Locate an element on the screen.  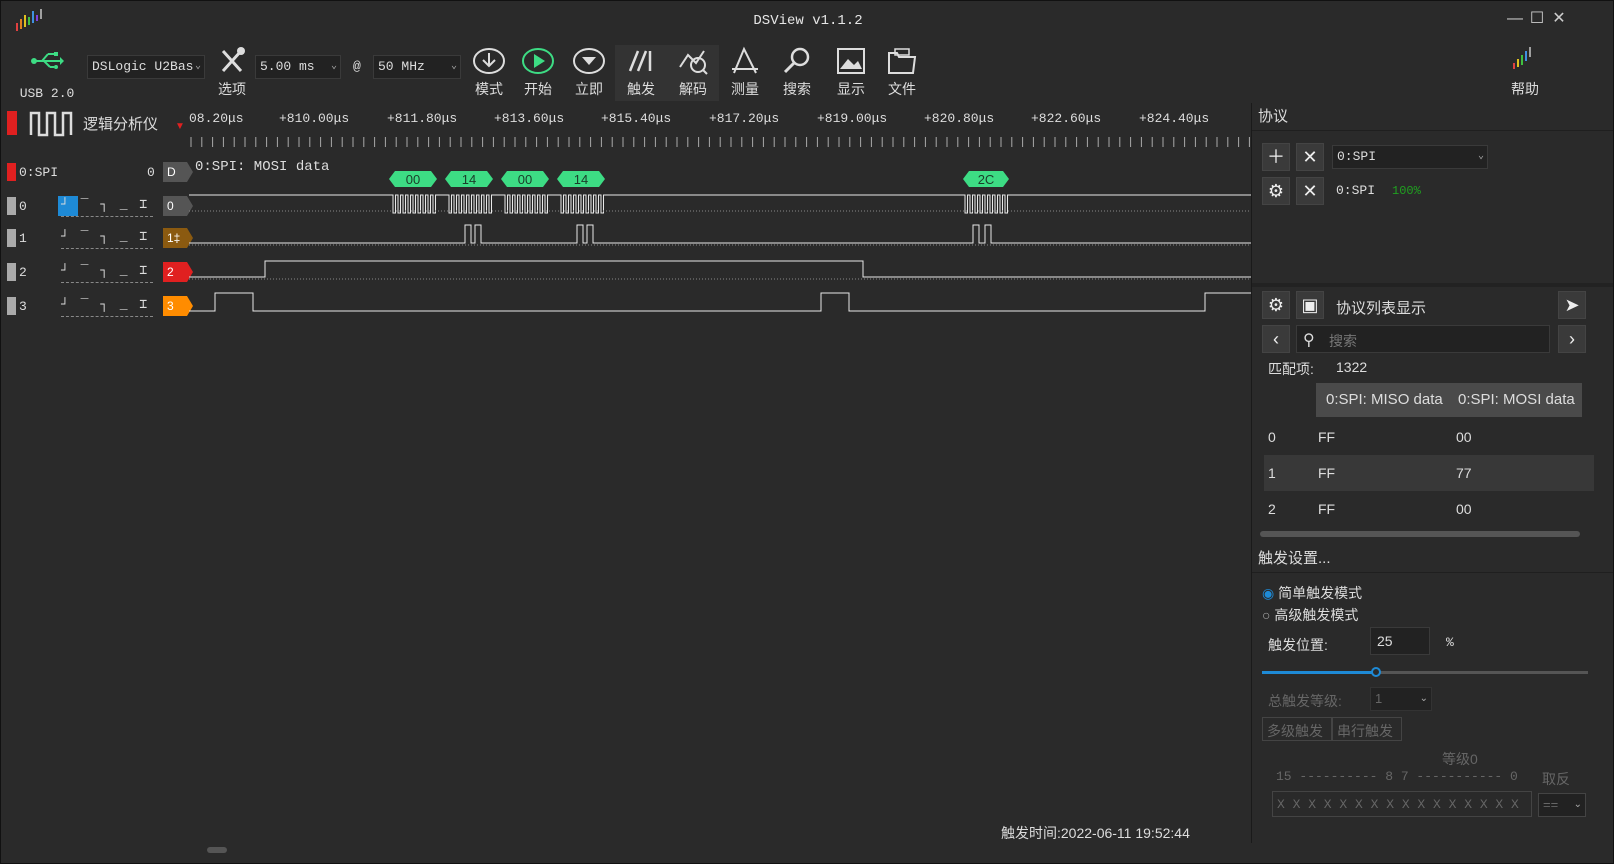
instant-icon is located at coordinates (589, 61).